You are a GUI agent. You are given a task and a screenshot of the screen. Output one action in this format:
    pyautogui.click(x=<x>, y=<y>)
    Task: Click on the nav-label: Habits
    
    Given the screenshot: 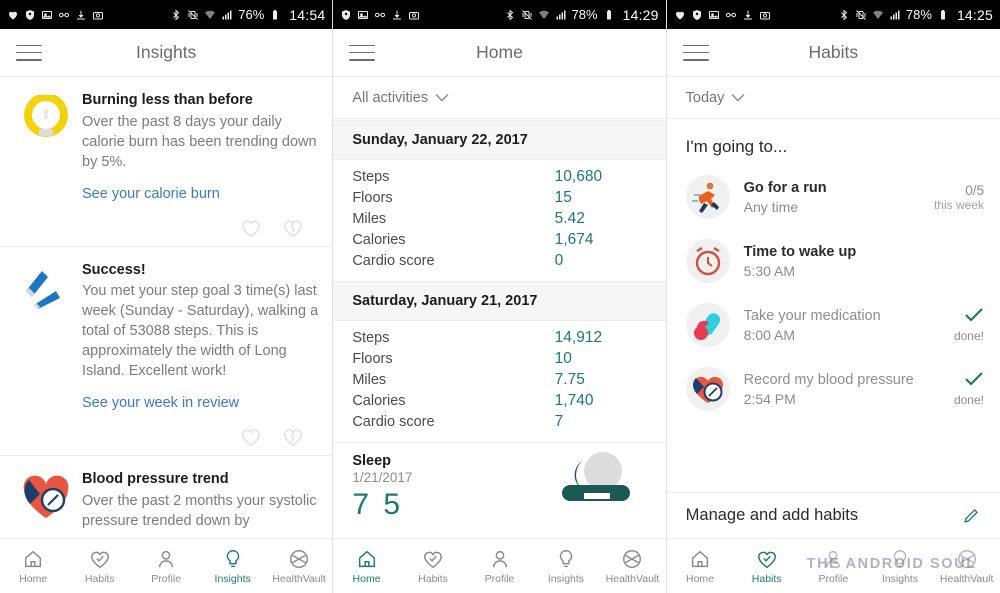 What is the action you would take?
    pyautogui.click(x=99, y=578)
    